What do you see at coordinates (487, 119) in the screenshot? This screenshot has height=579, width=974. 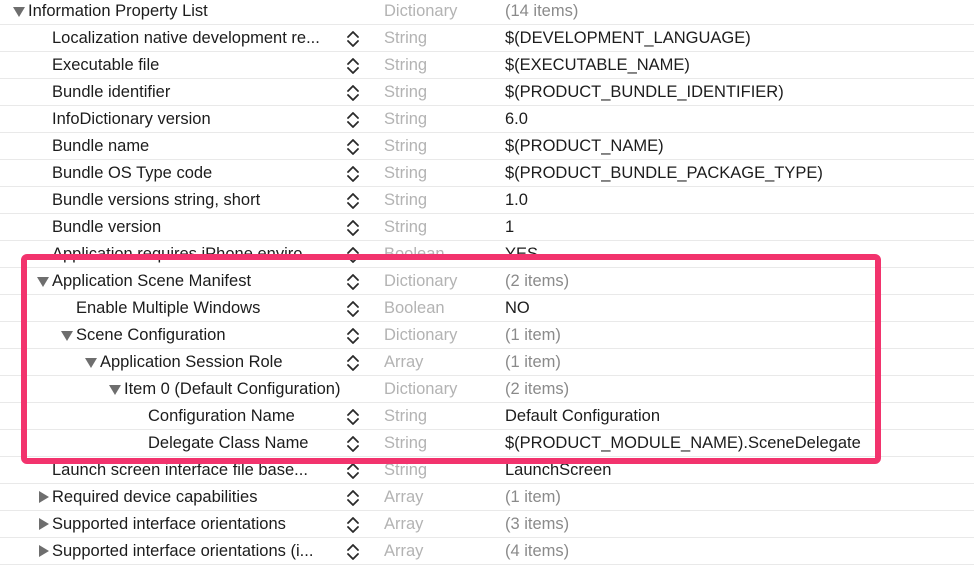 I see `plist-row: InfoDictionary version String 6.0` at bounding box center [487, 119].